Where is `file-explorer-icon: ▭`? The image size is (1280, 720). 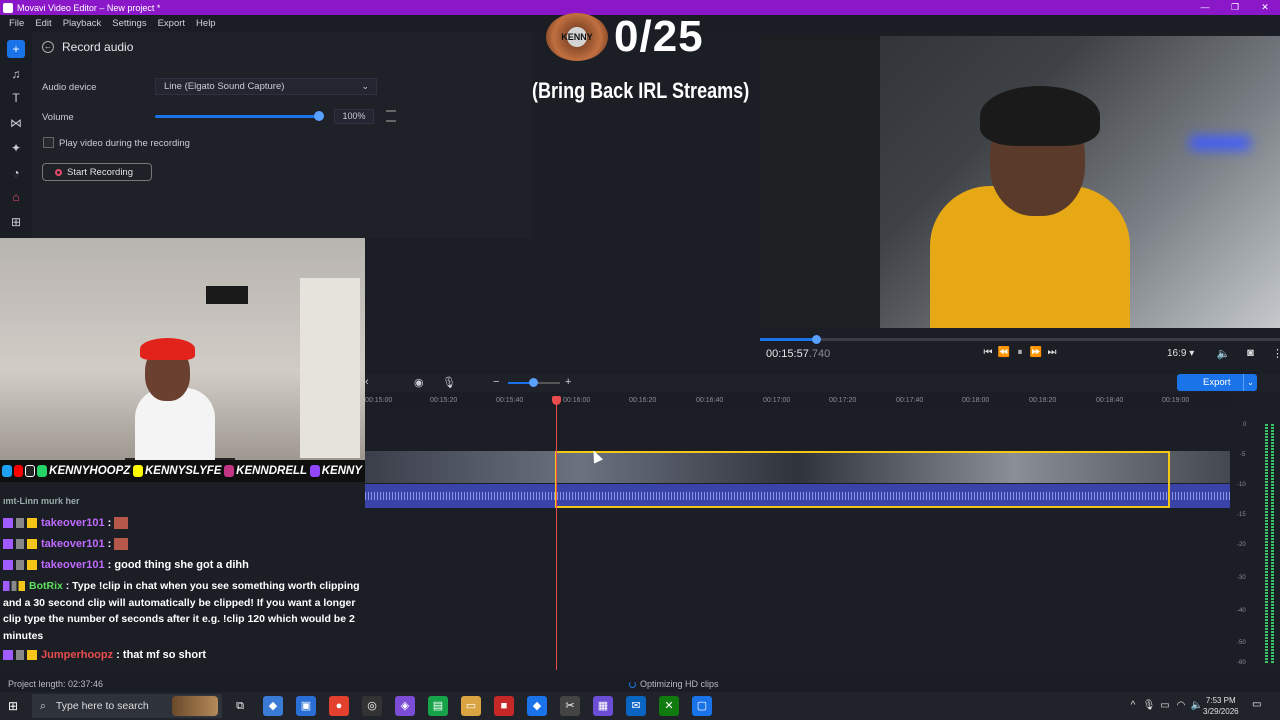 file-explorer-icon: ▭ is located at coordinates (471, 706).